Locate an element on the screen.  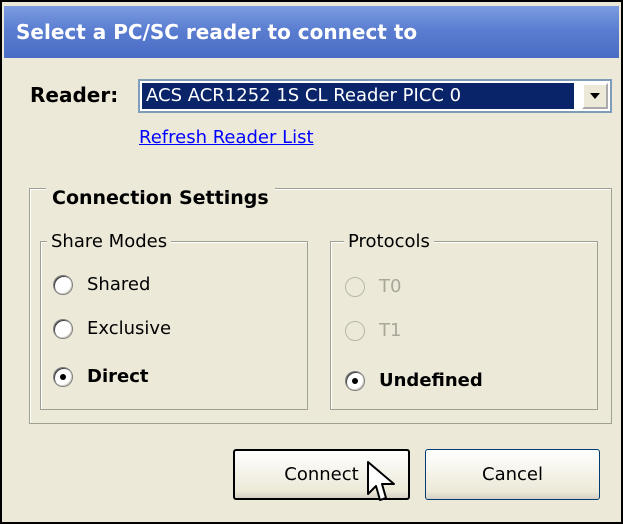
radio-direct: Direct is located at coordinates (100, 376).